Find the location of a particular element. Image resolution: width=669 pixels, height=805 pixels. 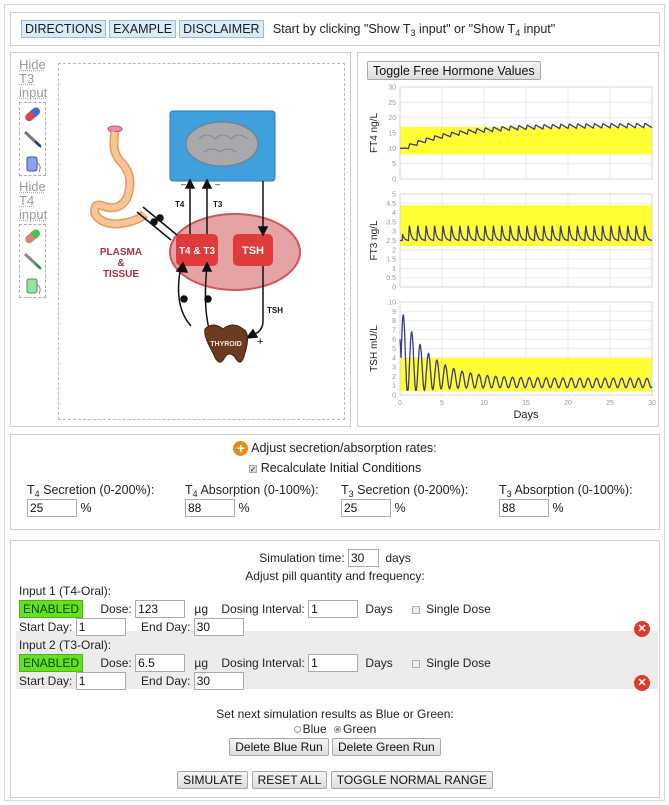

disclaimer-button: DISCLAIMER is located at coordinates (221, 29).